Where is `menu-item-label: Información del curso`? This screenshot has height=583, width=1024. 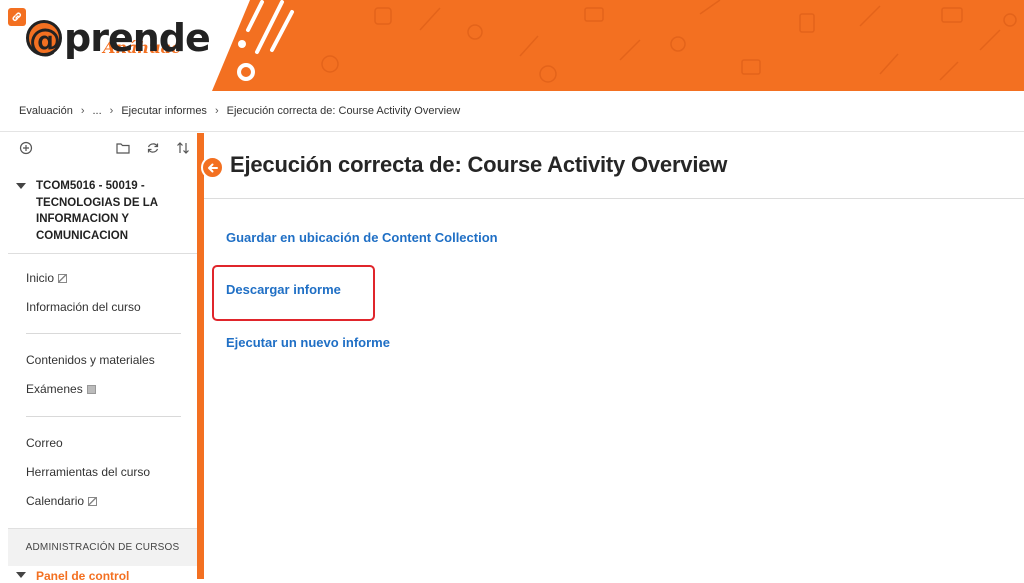
menu-item-label: Información del curso is located at coordinates (83, 307).